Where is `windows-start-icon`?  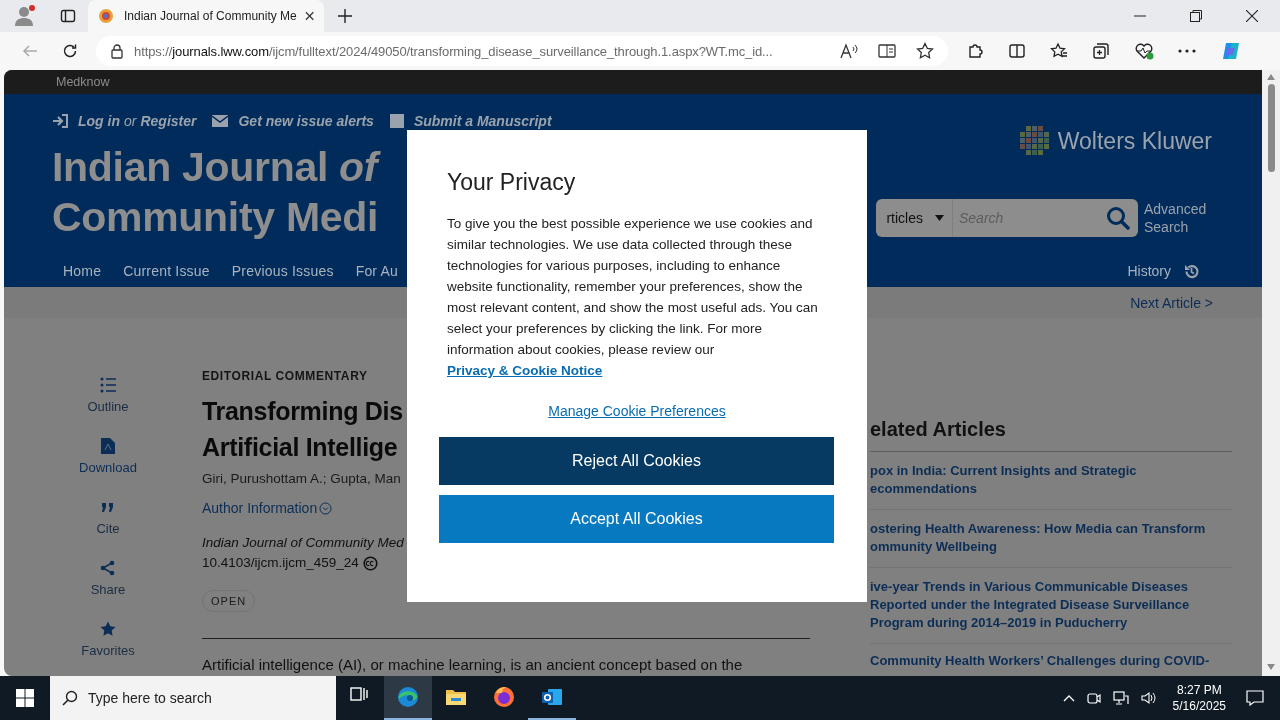 windows-start-icon is located at coordinates (25, 698).